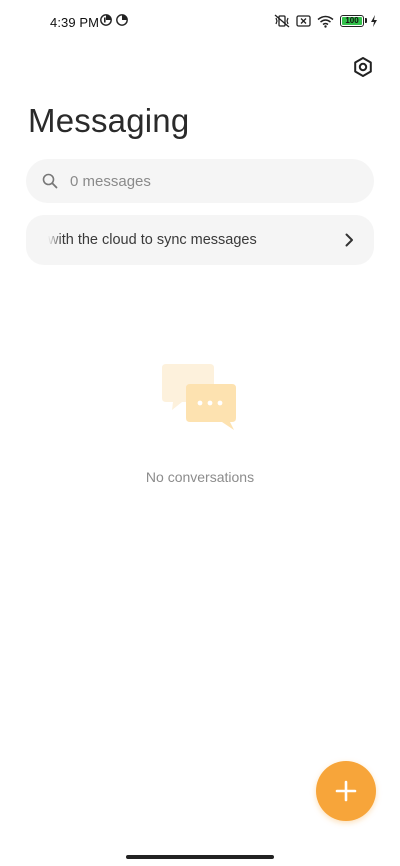 This screenshot has height=866, width=400. I want to click on search-bar, so click(200, 181).